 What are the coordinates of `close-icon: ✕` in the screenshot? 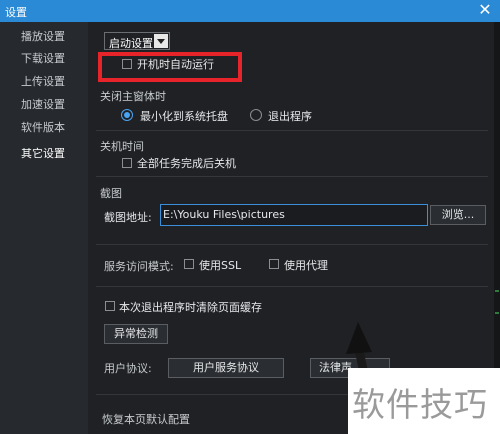 It's located at (485, 10).